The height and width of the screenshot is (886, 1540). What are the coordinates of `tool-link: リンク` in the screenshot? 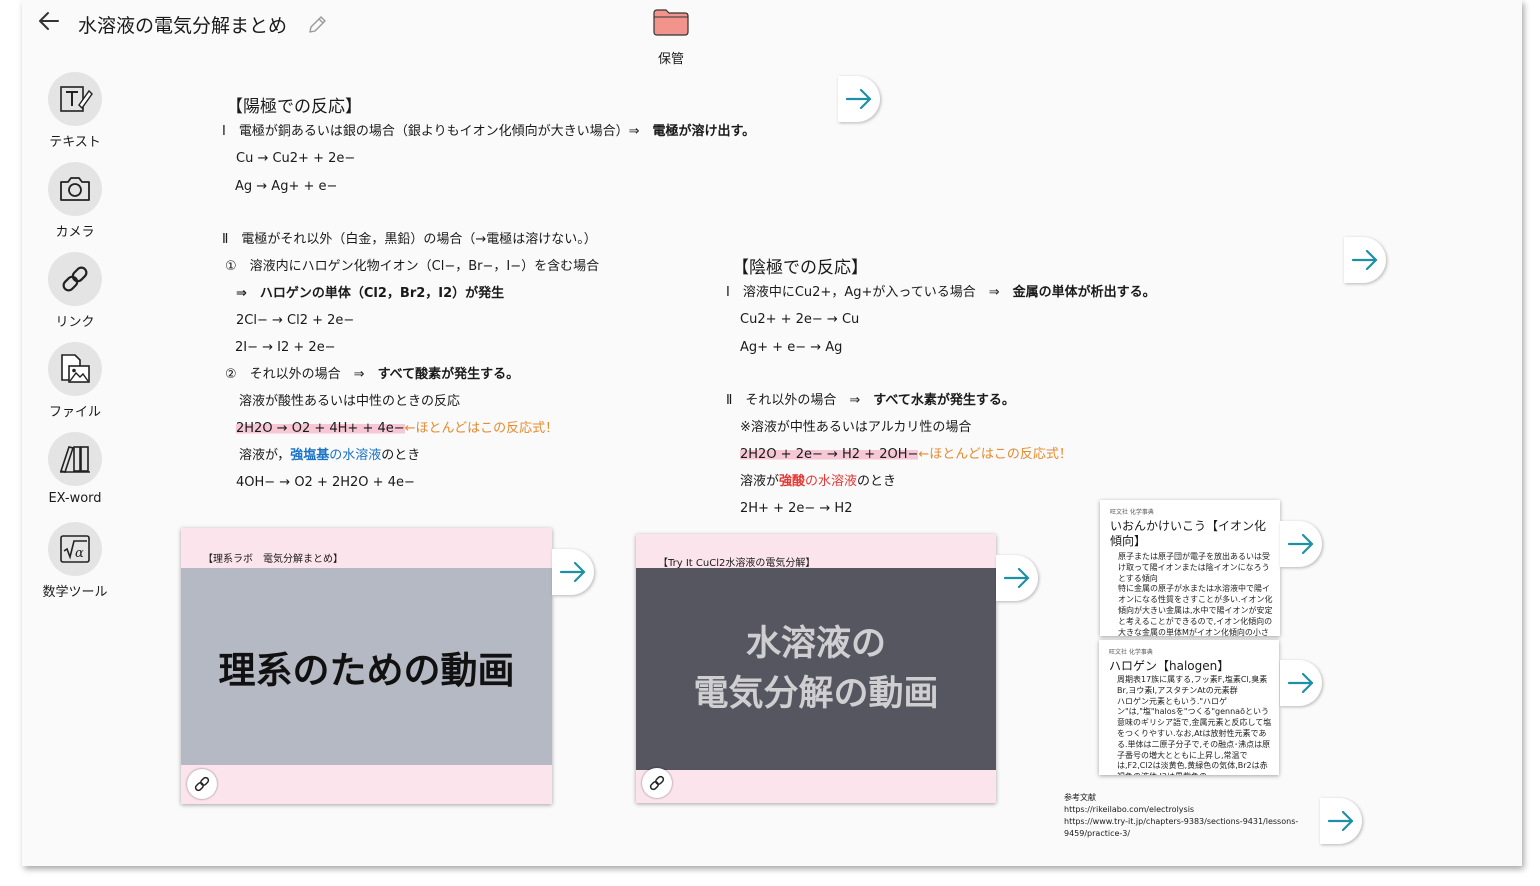 It's located at (75, 291).